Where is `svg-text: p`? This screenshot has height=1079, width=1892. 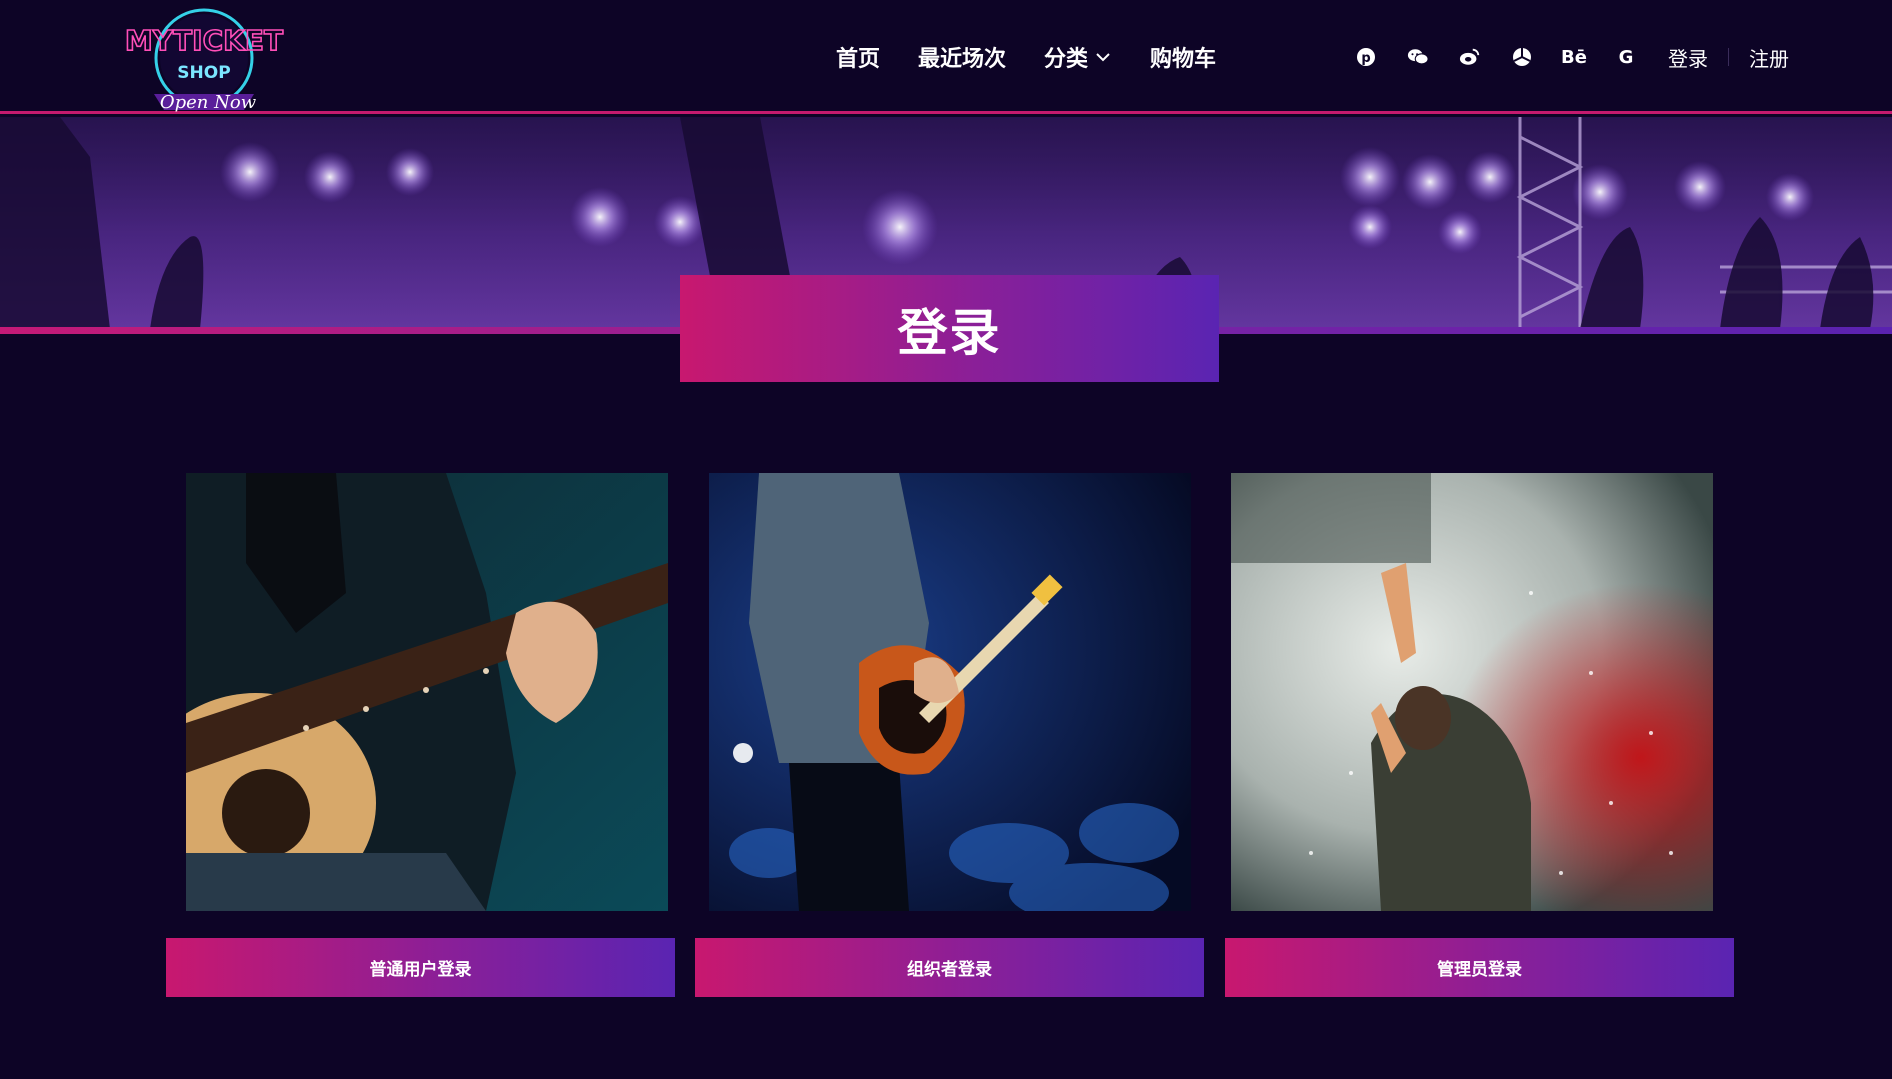
svg-text: p is located at coordinates (1365, 58).